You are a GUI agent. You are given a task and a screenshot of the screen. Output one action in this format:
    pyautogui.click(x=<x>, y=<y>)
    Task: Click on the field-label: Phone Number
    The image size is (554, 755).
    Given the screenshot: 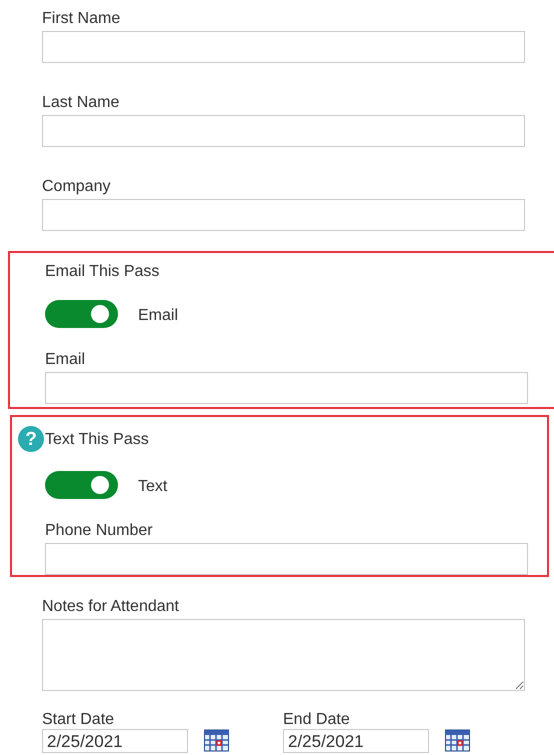 What is the action you would take?
    pyautogui.click(x=99, y=530)
    